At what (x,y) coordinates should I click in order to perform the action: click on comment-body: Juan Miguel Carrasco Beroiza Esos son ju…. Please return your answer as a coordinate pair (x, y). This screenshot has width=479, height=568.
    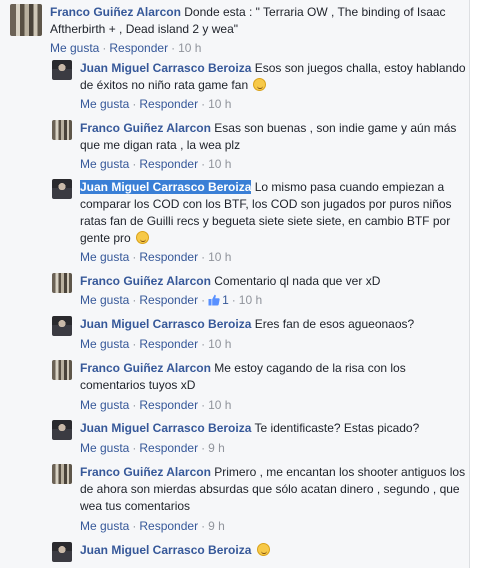
    Looking at the image, I should click on (276, 77).